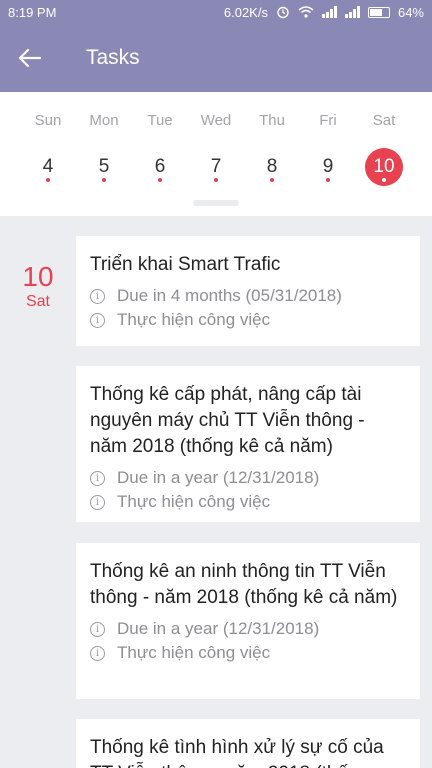  What do you see at coordinates (104, 165) in the screenshot?
I see `calendar-date: 5` at bounding box center [104, 165].